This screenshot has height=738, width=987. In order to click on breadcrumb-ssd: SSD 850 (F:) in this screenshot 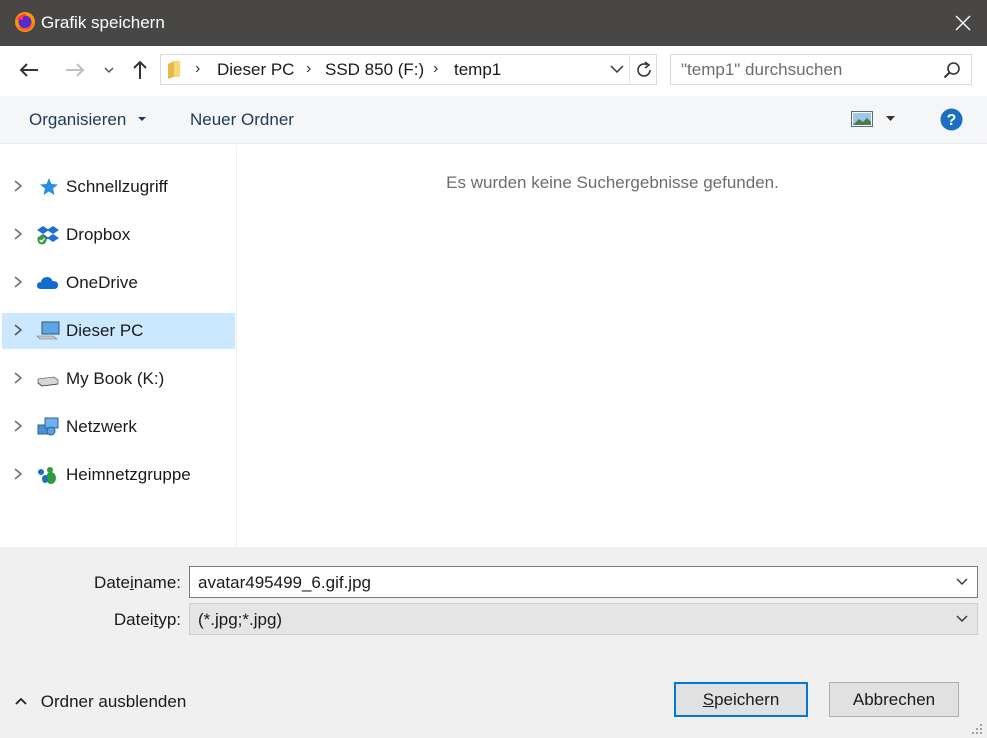, I will do `click(374, 70)`.